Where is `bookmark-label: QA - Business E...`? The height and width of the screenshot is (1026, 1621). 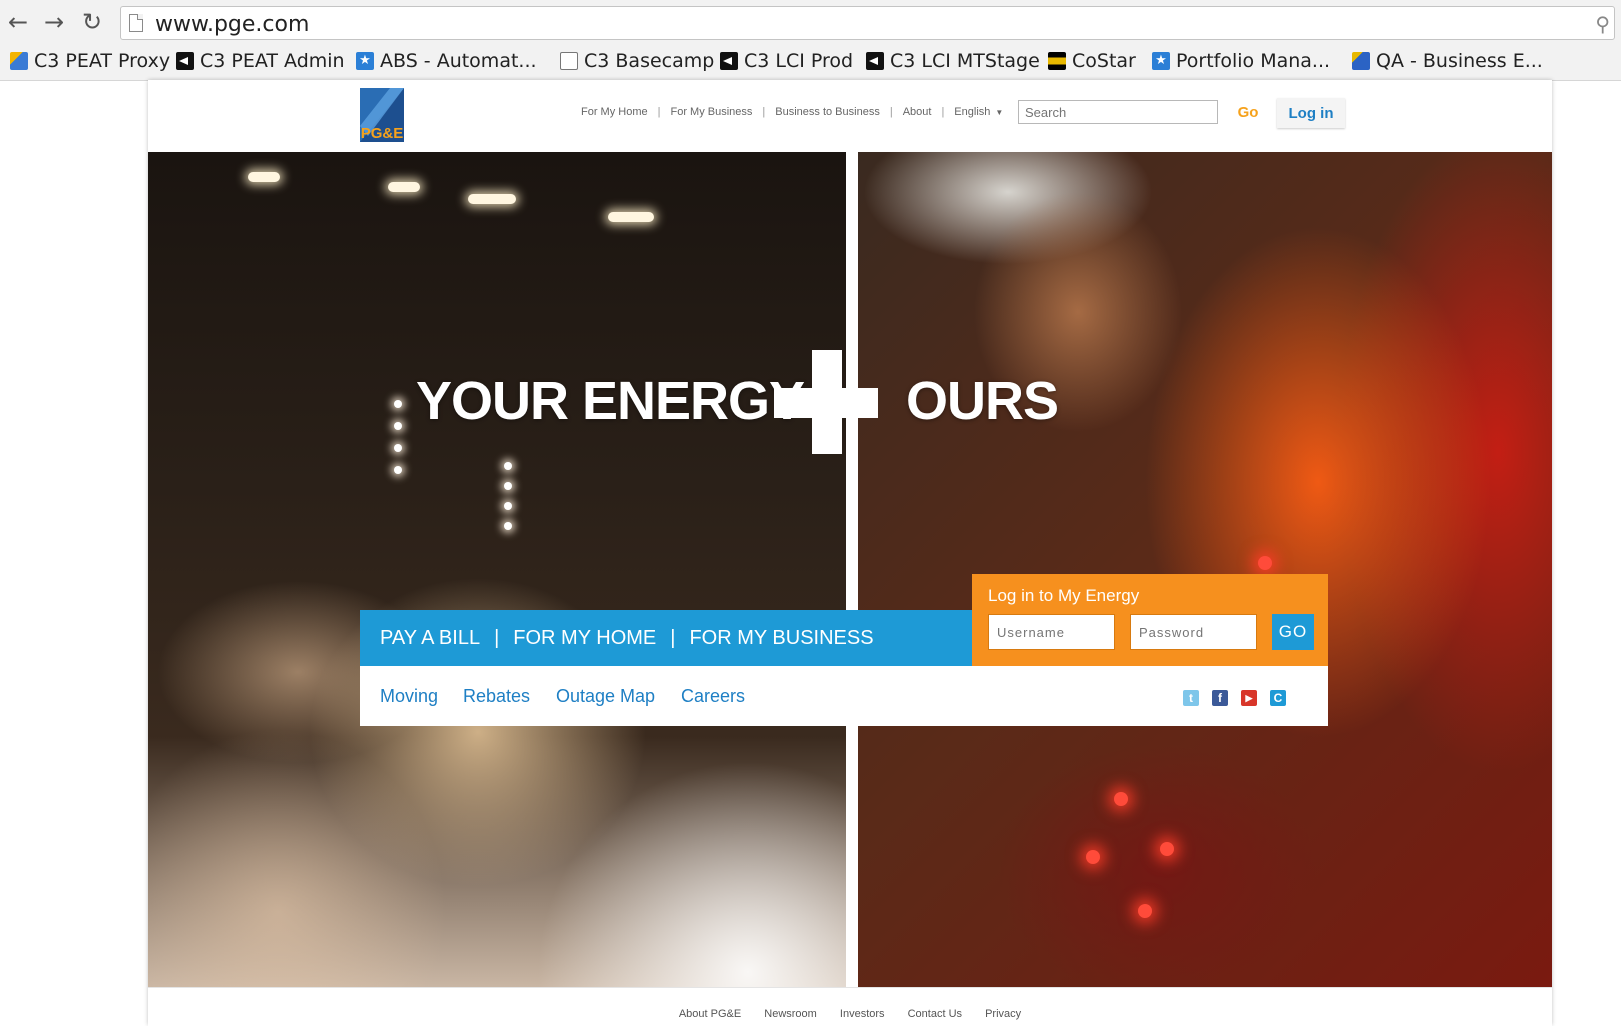
bookmark-label: QA - Business E... is located at coordinates (1459, 61).